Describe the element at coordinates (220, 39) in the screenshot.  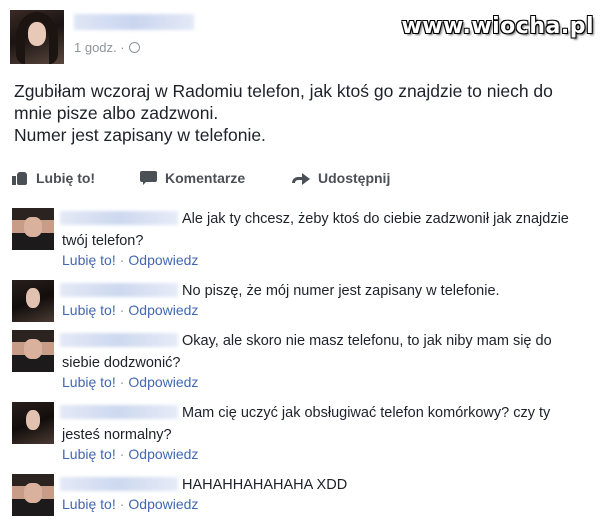
I see `post-header: 1 godz. ·` at that location.